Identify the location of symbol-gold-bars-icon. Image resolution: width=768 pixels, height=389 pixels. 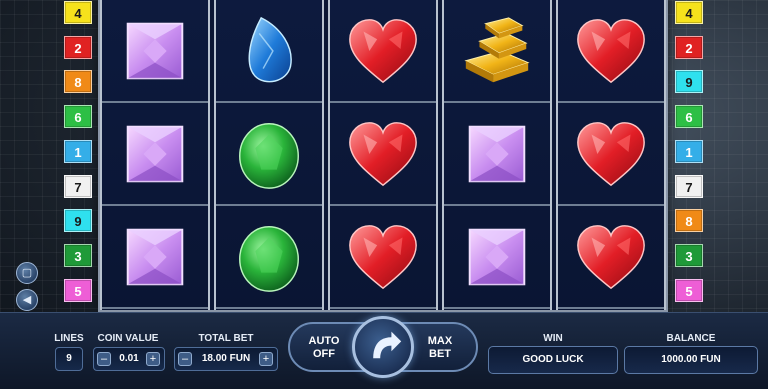
(497, 51).